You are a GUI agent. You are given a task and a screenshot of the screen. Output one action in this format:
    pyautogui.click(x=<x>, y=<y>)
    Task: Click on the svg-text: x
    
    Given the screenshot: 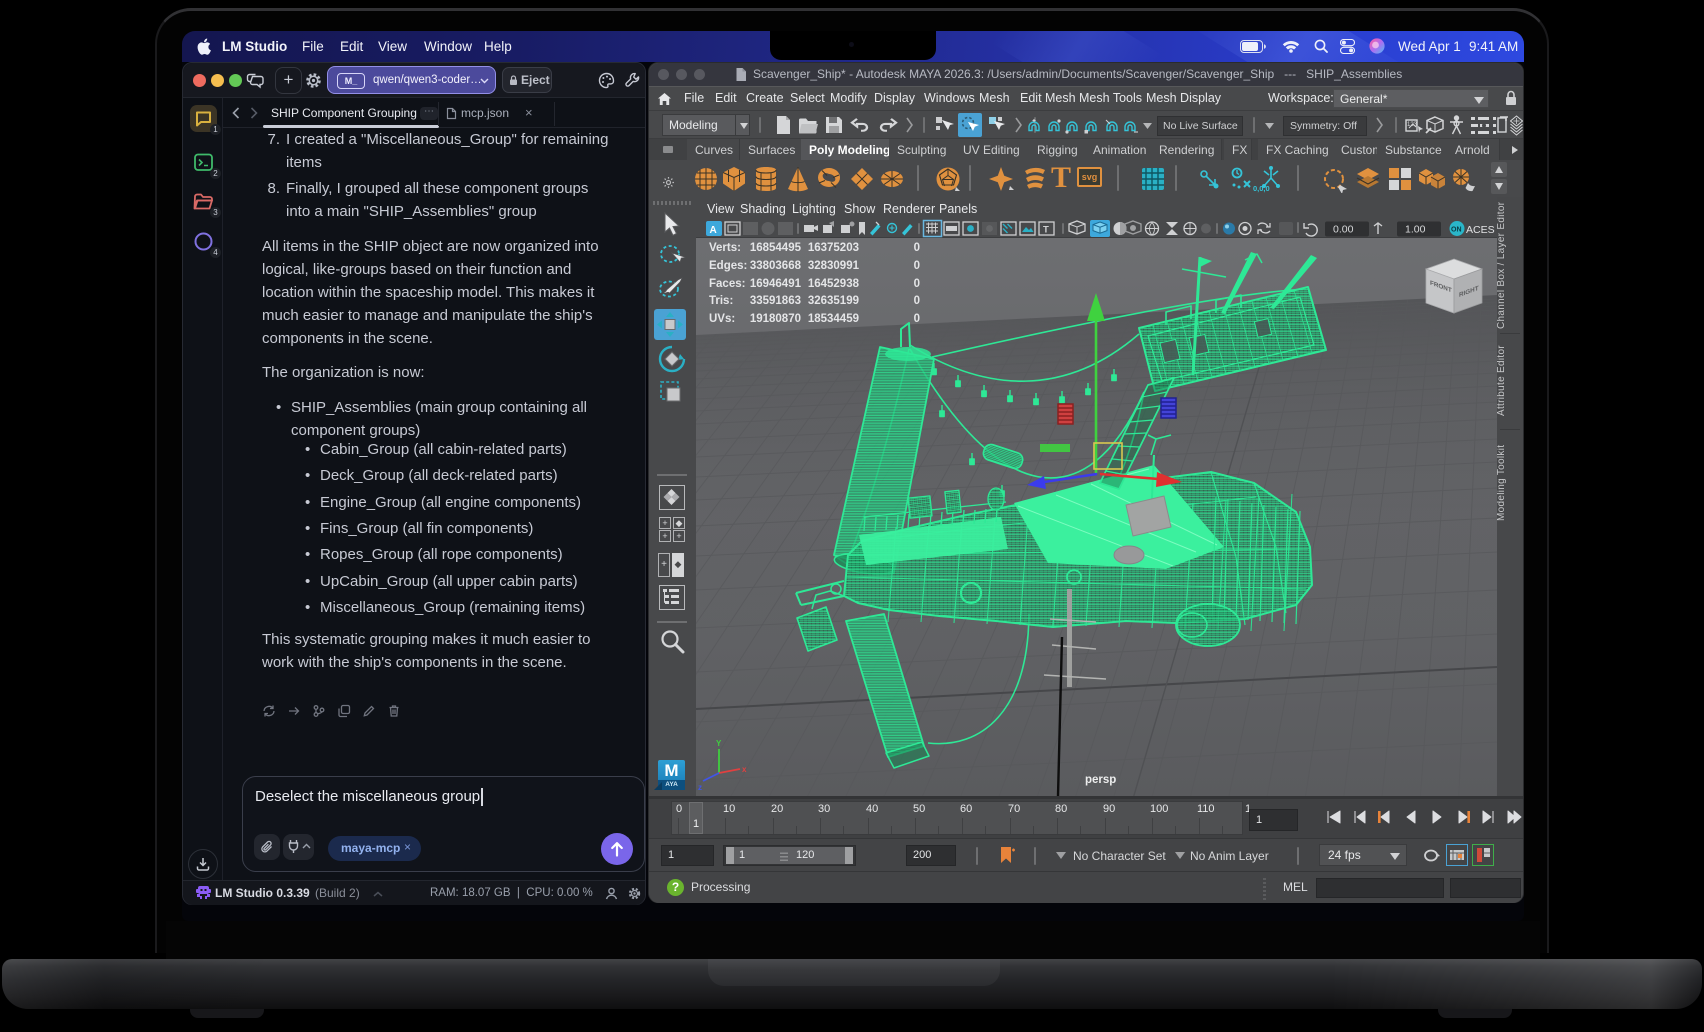 What is the action you would take?
    pyautogui.click(x=744, y=769)
    